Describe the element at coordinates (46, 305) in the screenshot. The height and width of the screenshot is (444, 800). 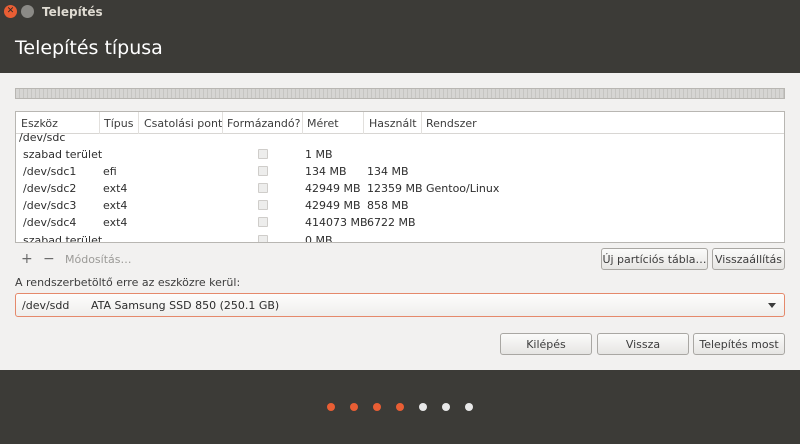
I see `bootloader-device: /dev/sdd` at that location.